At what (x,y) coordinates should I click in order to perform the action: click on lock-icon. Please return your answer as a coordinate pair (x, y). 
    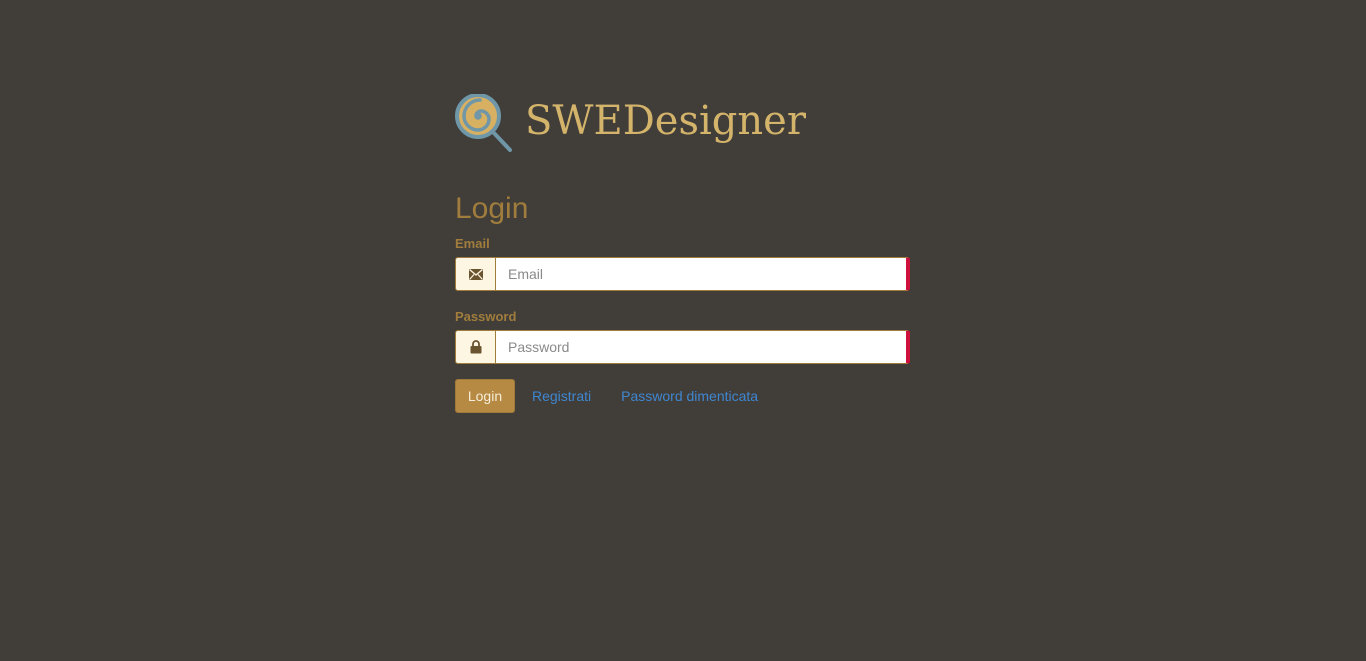
    Looking at the image, I should click on (475, 347).